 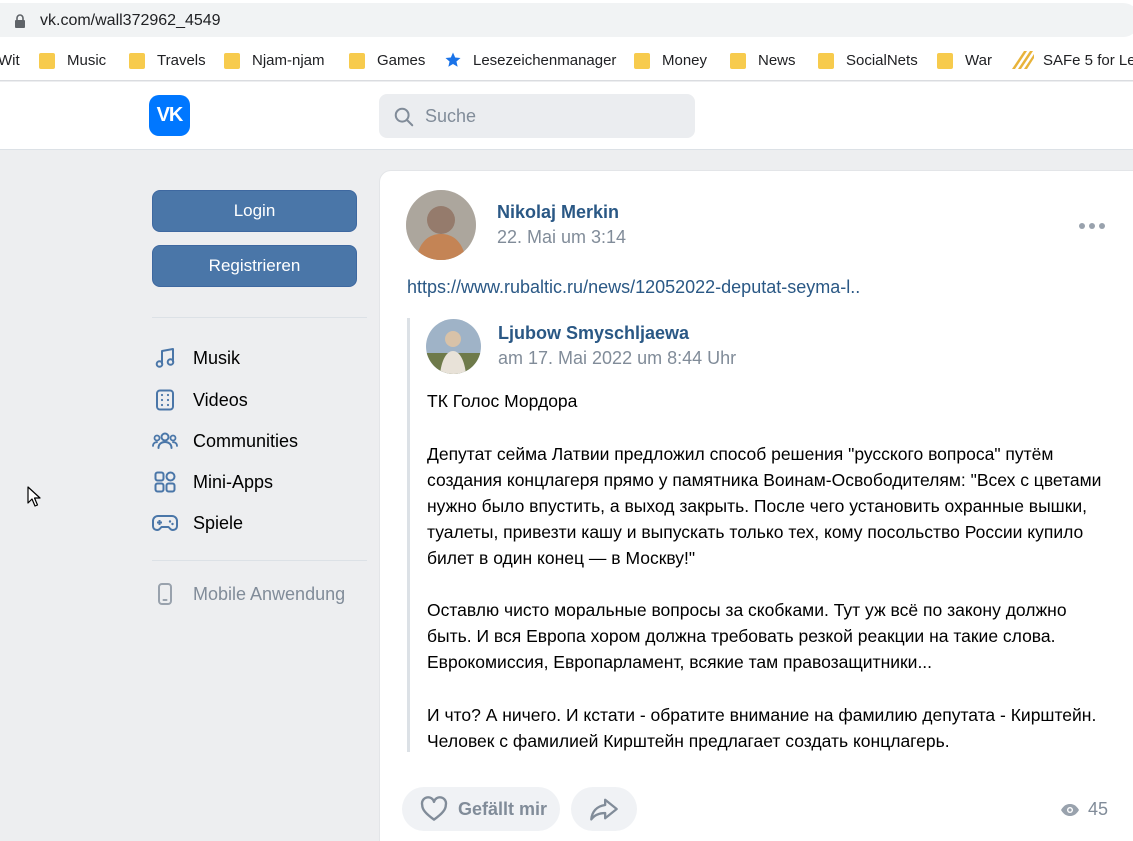 What do you see at coordinates (1084, 809) in the screenshot?
I see `views-counter: 45` at bounding box center [1084, 809].